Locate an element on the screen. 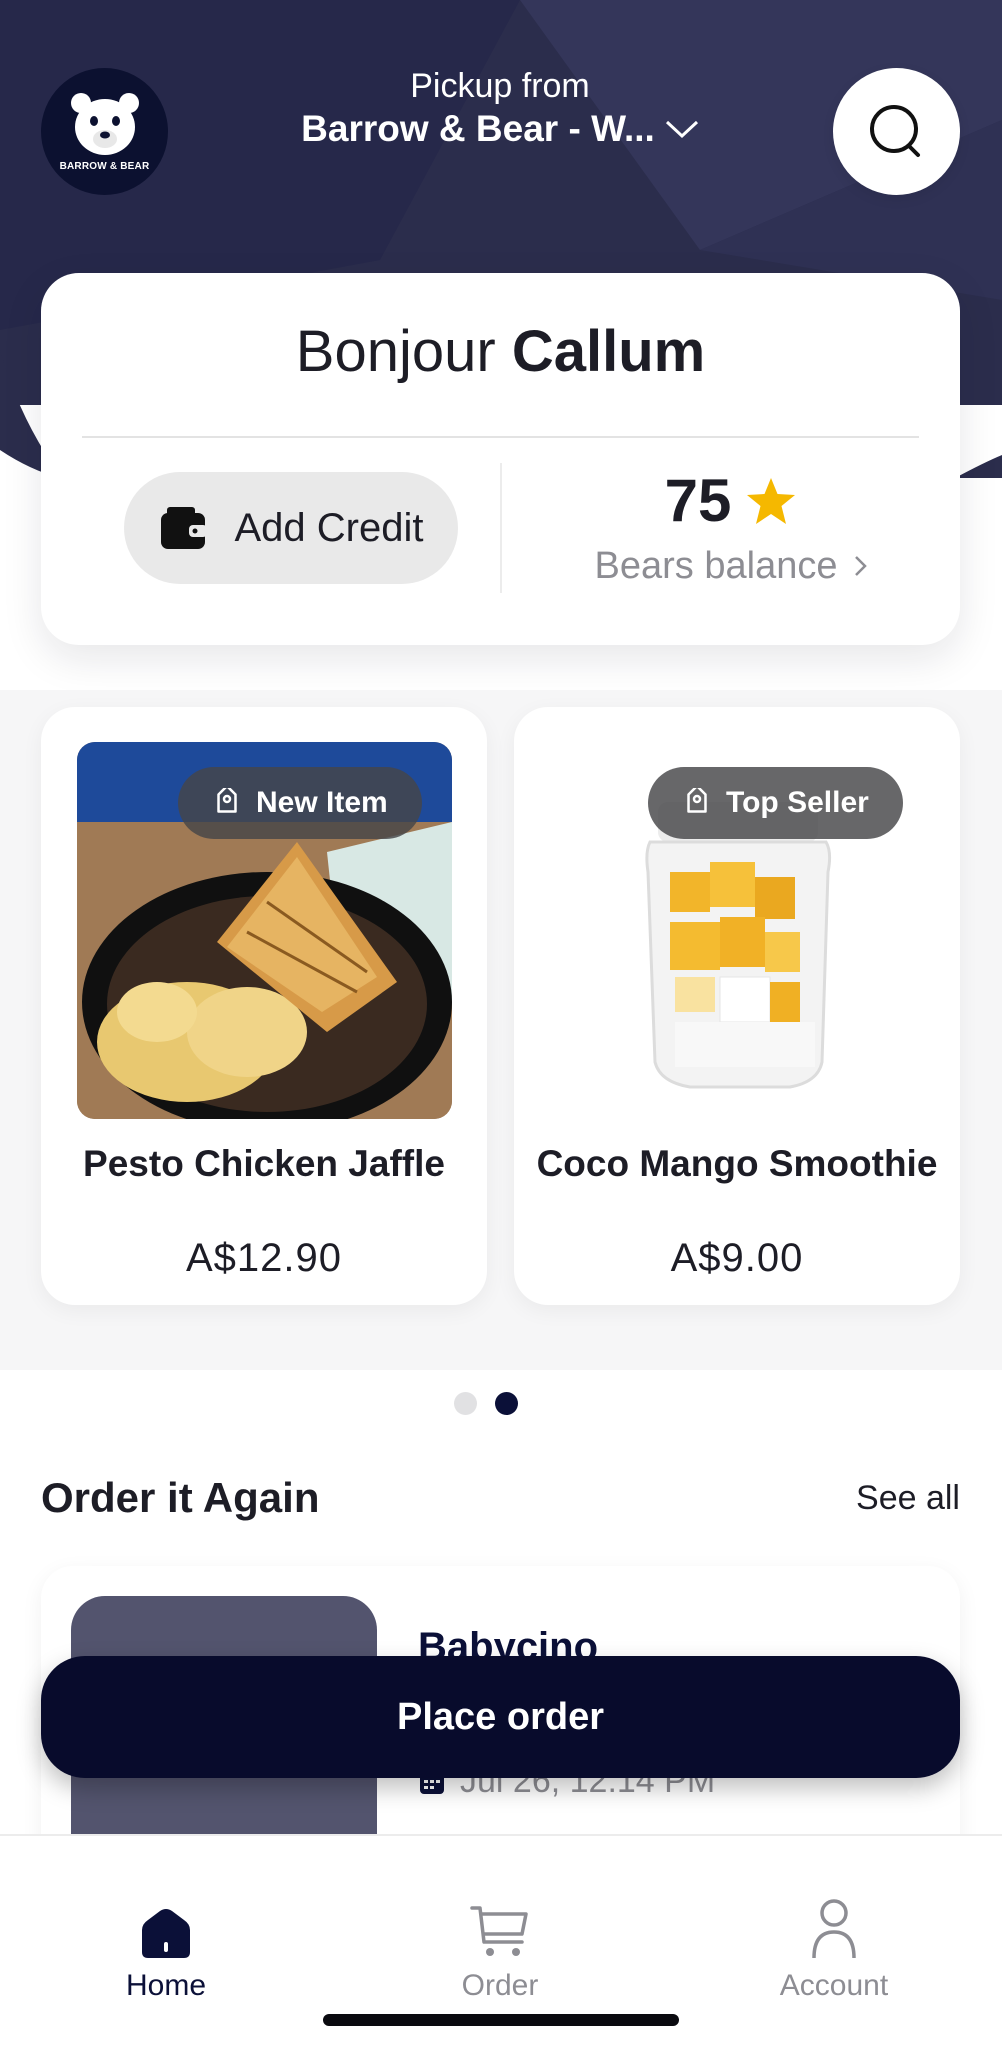  tab-account: Account is located at coordinates (834, 1951).